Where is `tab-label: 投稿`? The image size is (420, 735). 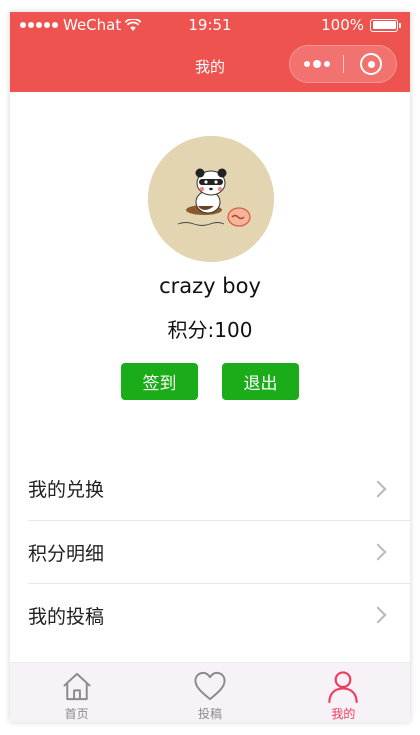 tab-label: 投稿 is located at coordinates (209, 714).